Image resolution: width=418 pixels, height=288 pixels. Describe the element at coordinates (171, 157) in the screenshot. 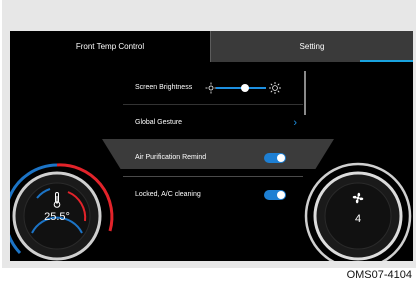

I see `setting-label: Air Purification Remind` at that location.